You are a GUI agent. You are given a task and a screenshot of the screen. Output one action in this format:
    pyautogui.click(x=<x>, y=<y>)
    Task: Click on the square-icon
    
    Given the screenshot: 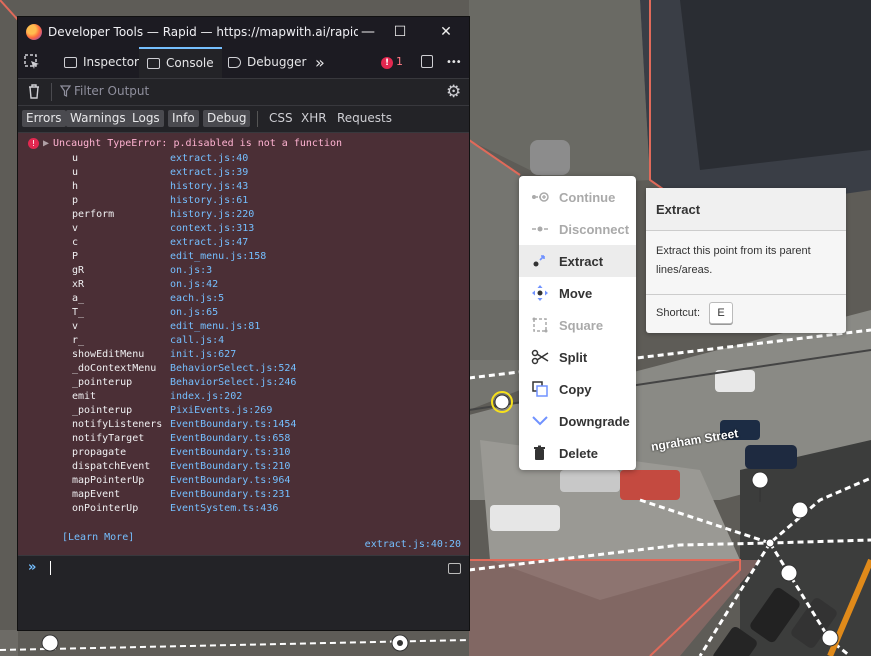 What is the action you would take?
    pyautogui.click(x=540, y=325)
    